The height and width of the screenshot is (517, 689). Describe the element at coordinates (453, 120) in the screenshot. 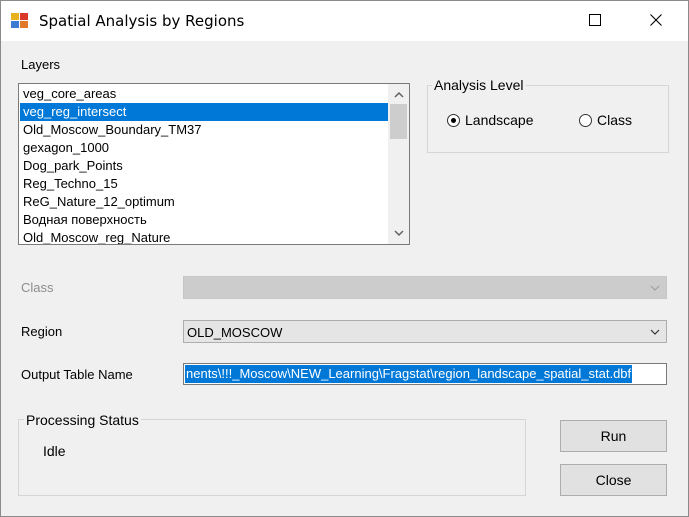

I see `radio-landscape-circle` at that location.